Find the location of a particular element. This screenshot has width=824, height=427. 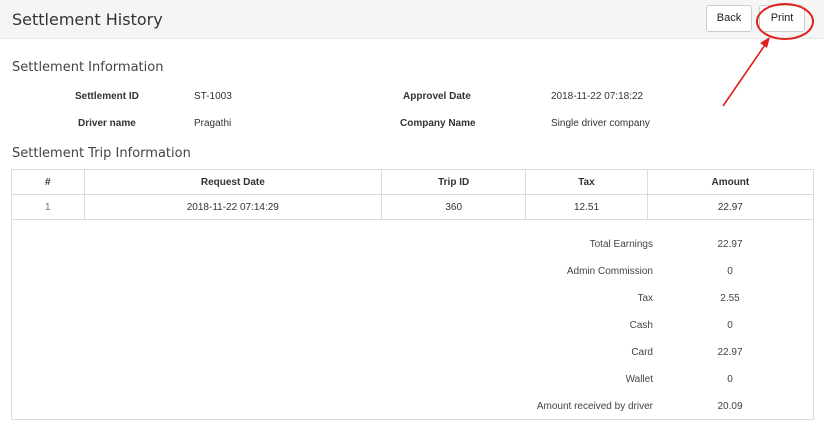

column-header-tax: Tax is located at coordinates (586, 182).